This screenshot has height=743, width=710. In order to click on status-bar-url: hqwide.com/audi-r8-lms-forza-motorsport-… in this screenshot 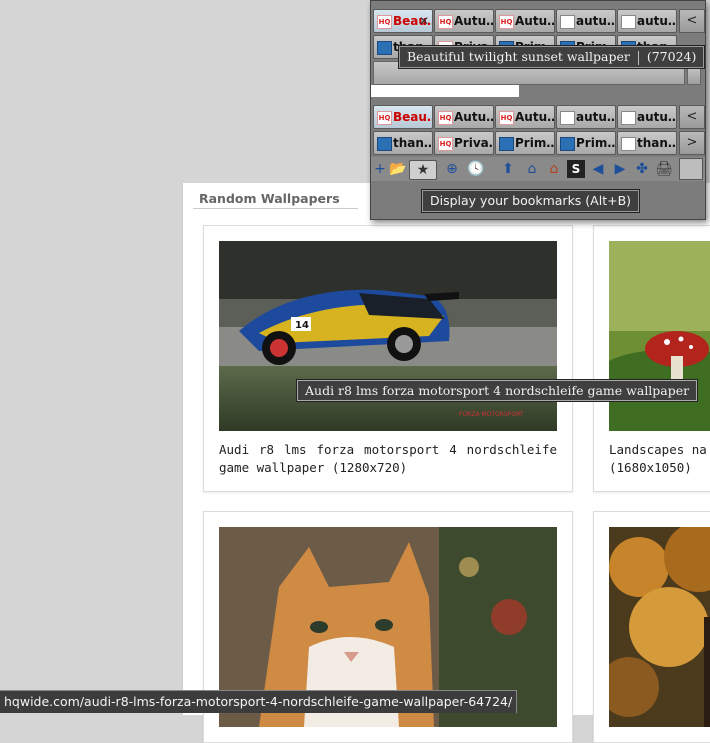, I will do `click(259, 701)`.